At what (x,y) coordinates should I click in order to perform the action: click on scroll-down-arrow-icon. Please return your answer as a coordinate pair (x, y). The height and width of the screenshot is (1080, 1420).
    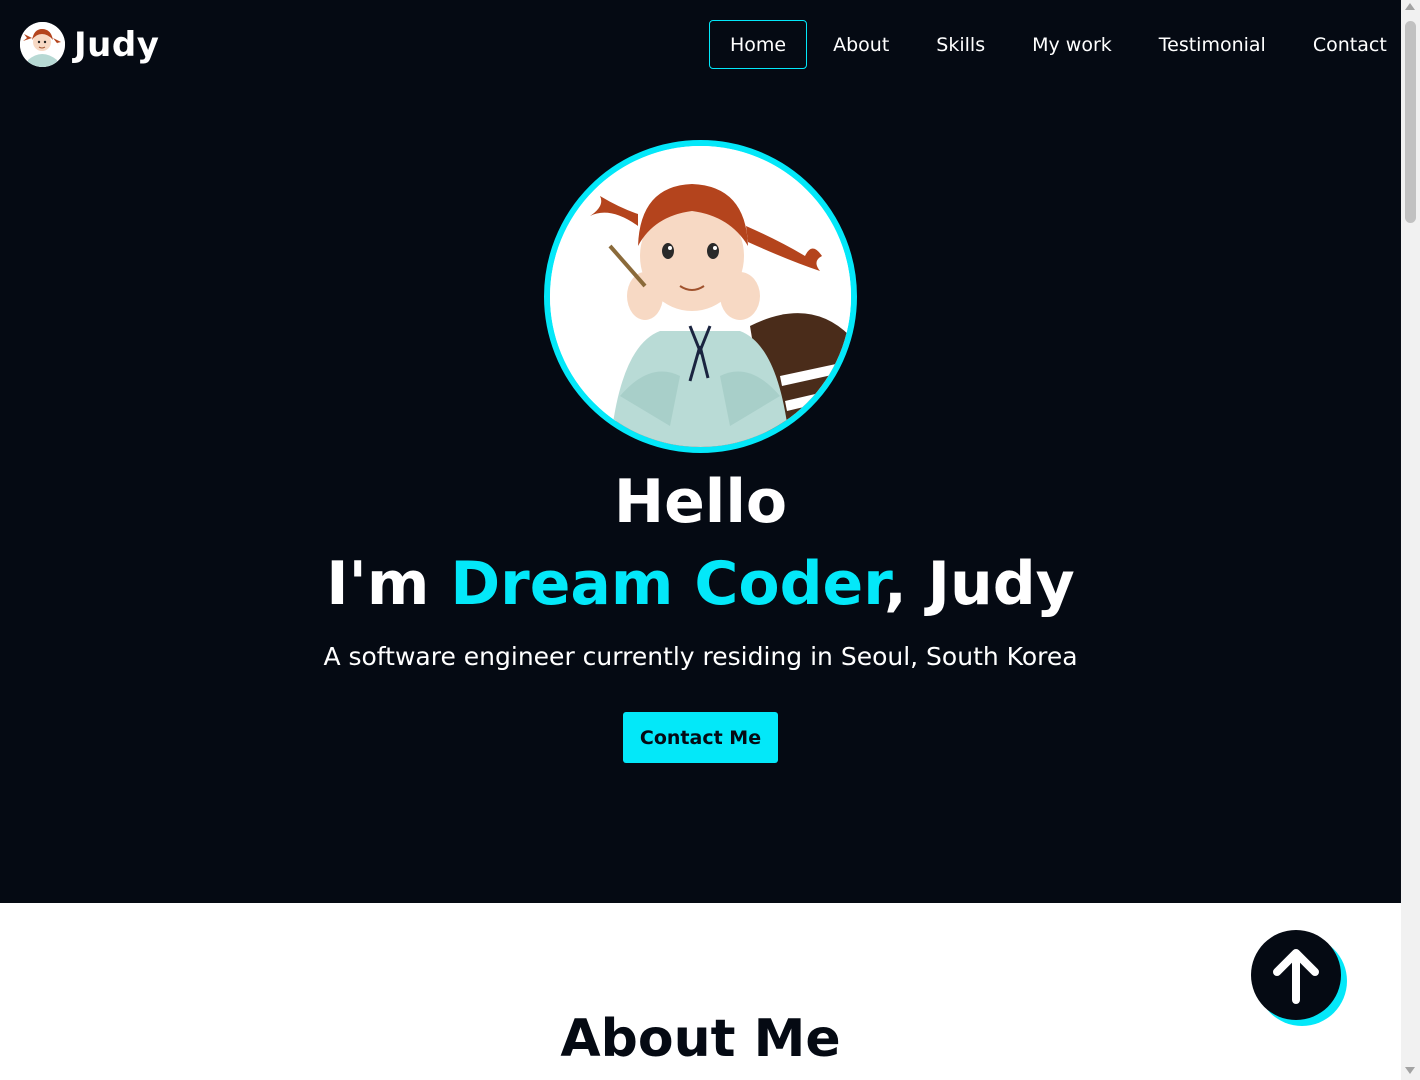
    Looking at the image, I should click on (1410, 1070).